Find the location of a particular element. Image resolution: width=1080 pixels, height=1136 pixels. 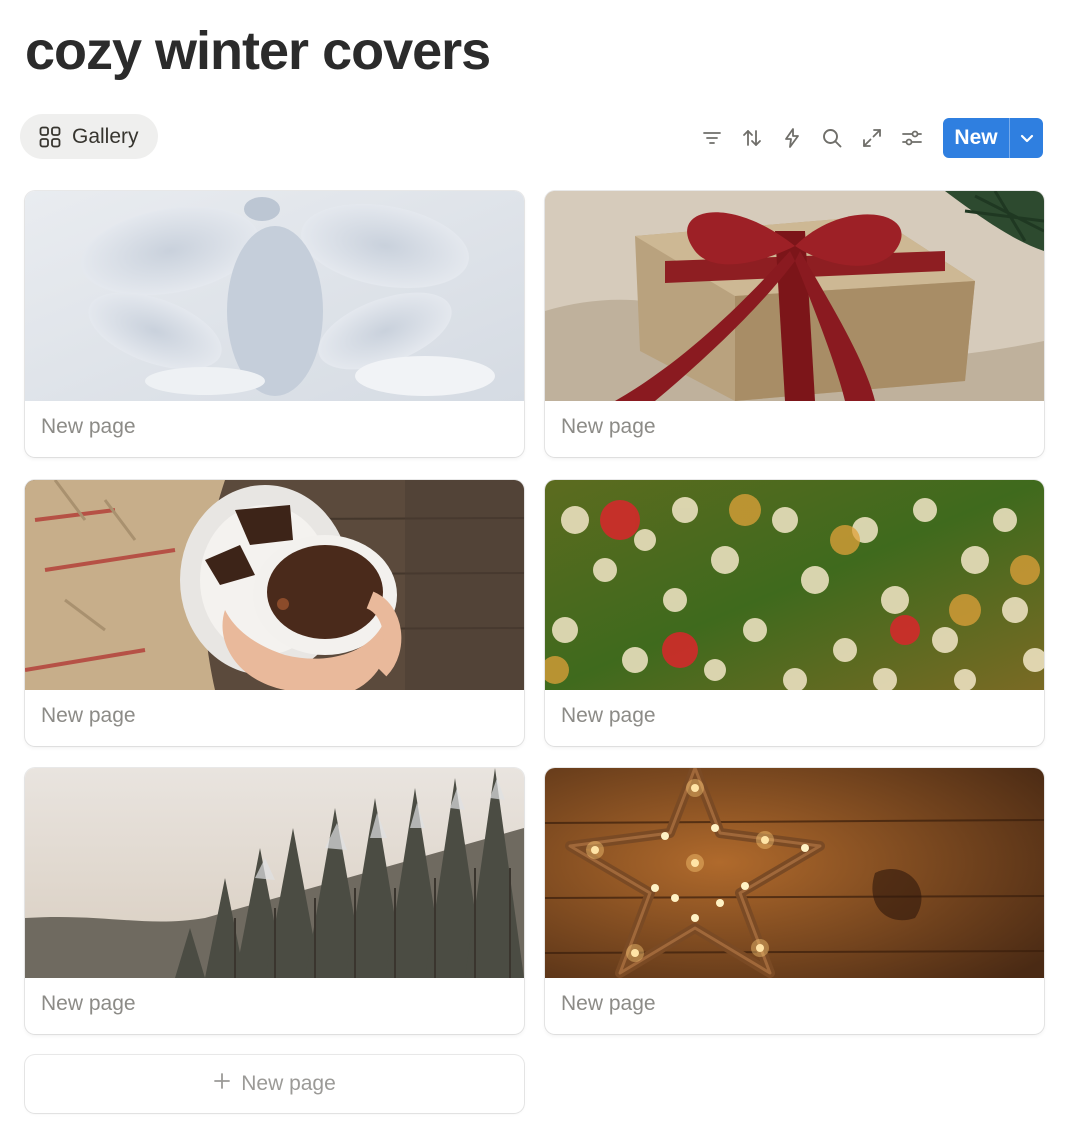

filter-icon is located at coordinates (712, 138).